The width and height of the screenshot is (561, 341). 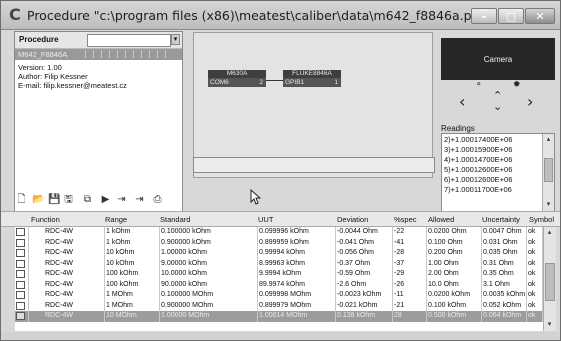 I want to click on readings-scrollbar: ▴ ▾, so click(x=548, y=172).